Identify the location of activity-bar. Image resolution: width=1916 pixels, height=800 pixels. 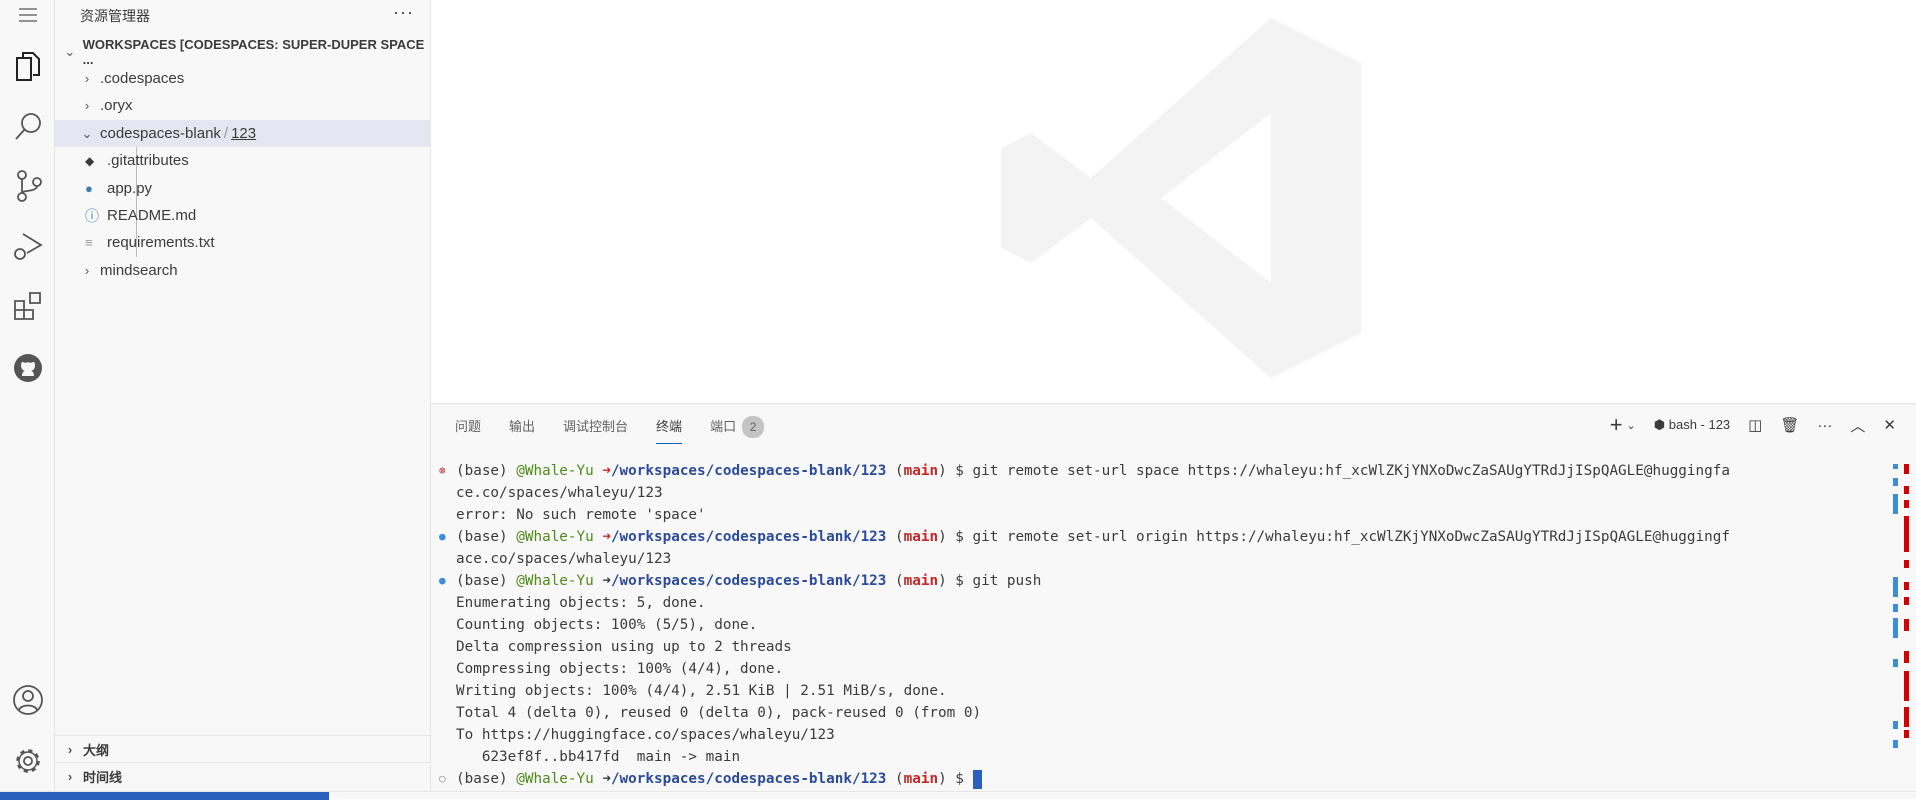
(27, 395).